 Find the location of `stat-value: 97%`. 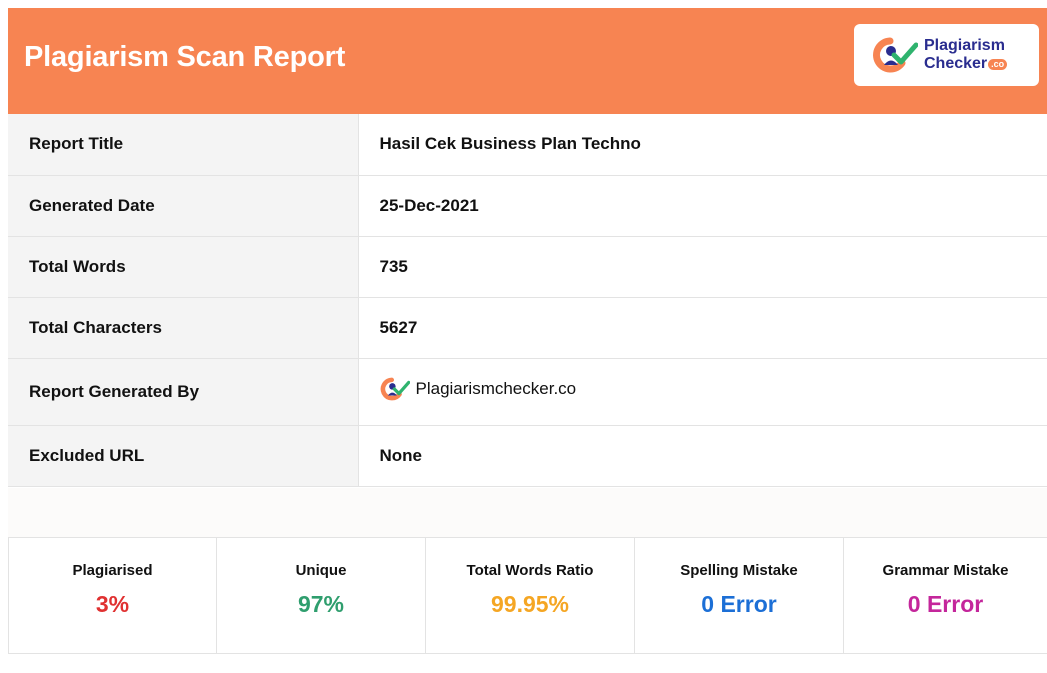

stat-value: 97% is located at coordinates (321, 604).